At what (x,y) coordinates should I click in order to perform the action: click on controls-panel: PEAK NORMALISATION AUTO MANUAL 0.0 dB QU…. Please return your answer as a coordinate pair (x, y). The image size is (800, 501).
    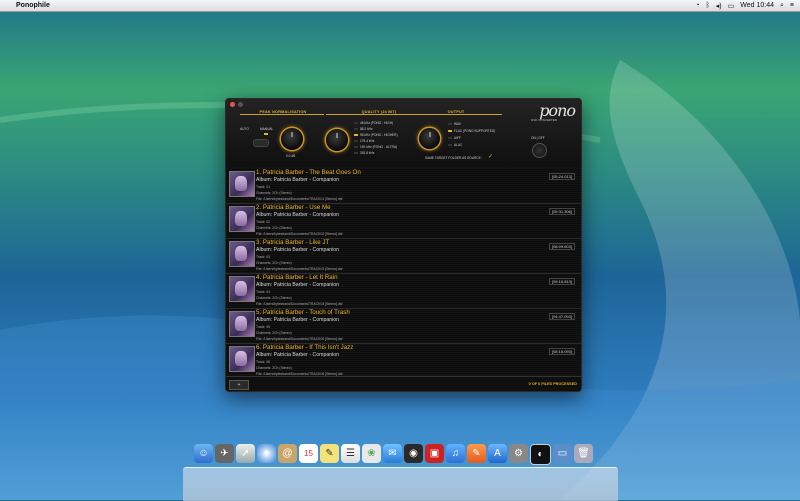
    Looking at the image, I should click on (403, 133).